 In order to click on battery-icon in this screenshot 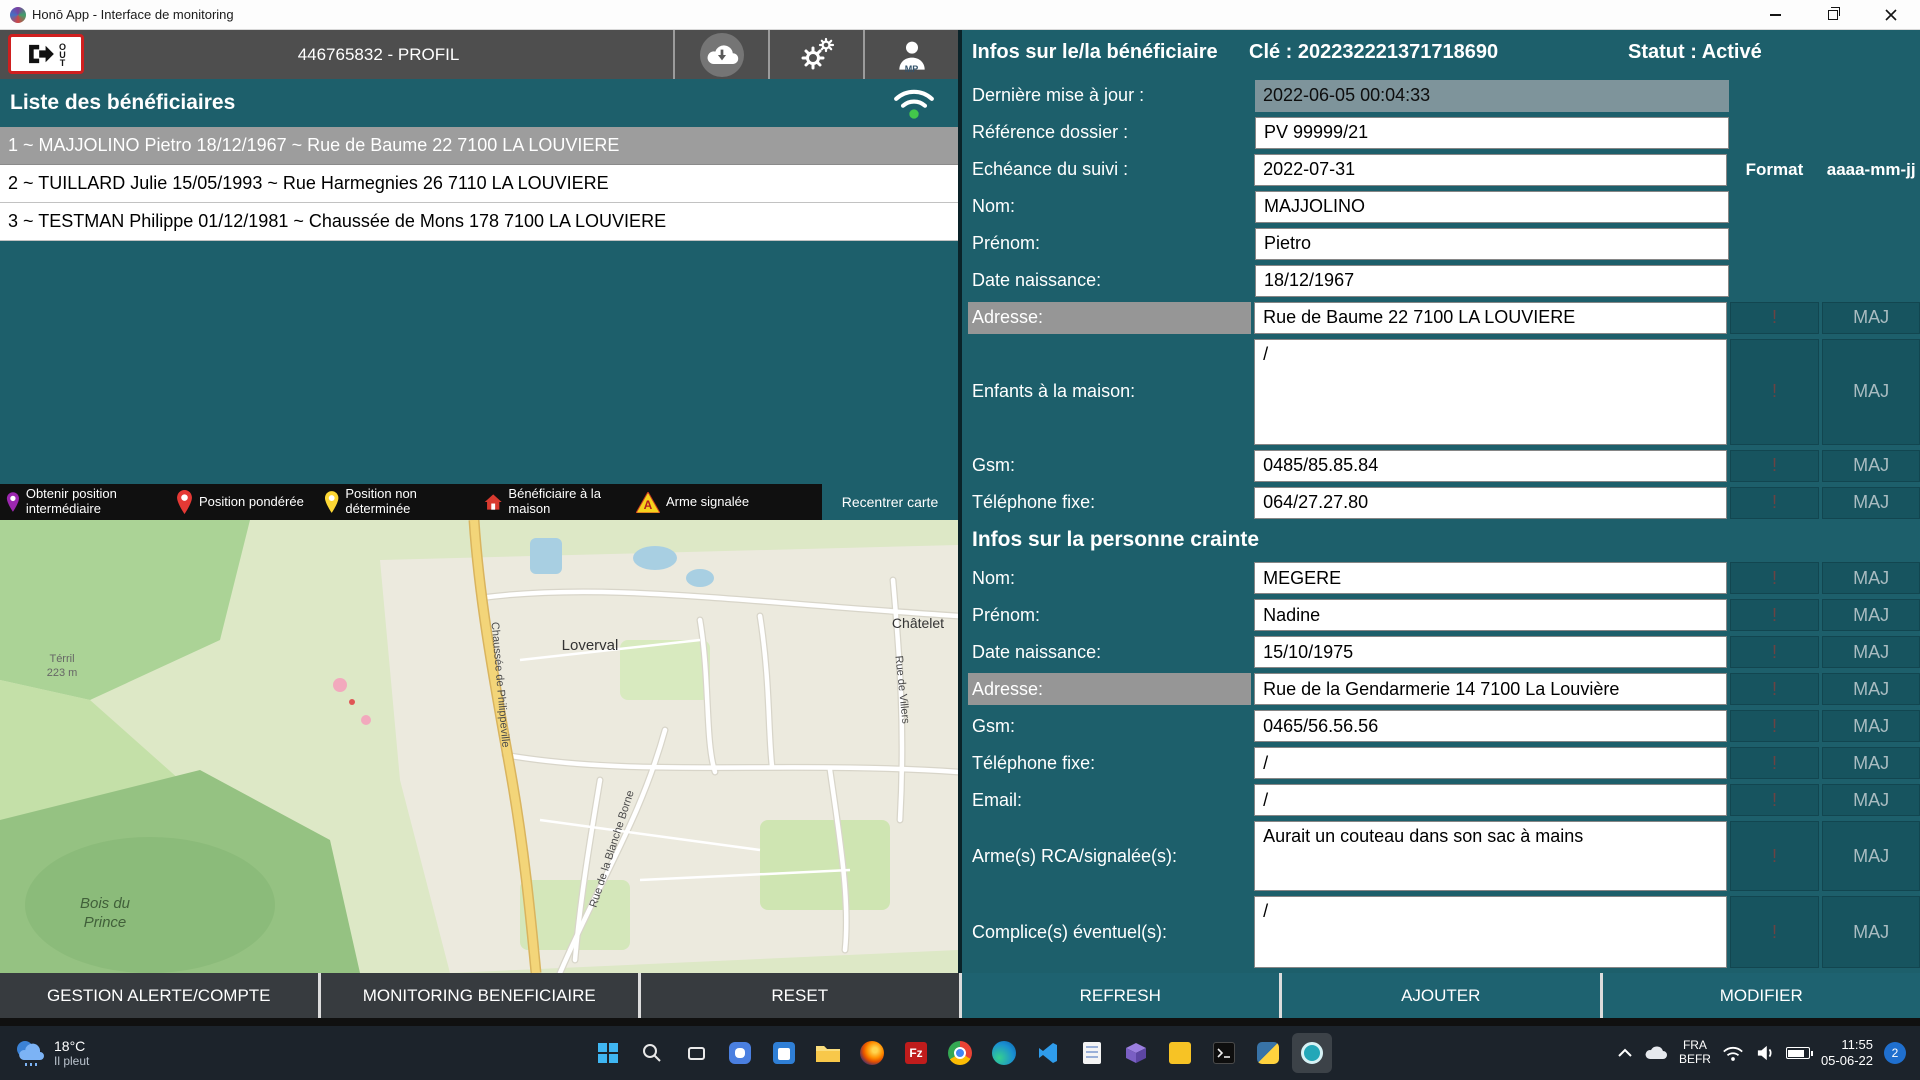, I will do `click(1799, 1053)`.